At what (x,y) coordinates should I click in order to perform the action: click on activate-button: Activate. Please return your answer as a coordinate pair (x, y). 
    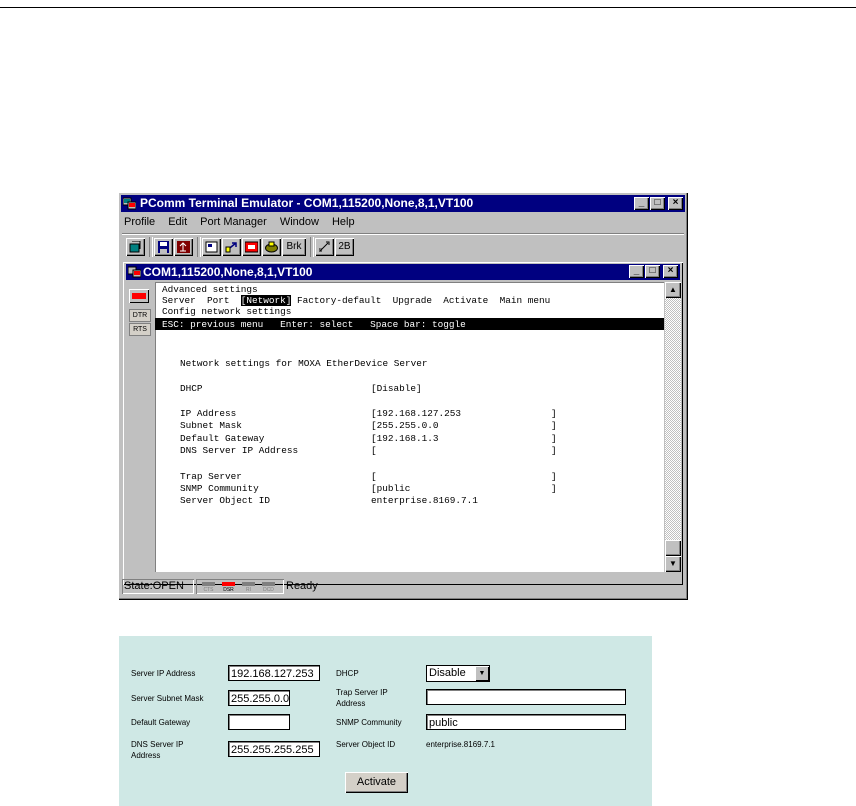
    Looking at the image, I should click on (376, 782).